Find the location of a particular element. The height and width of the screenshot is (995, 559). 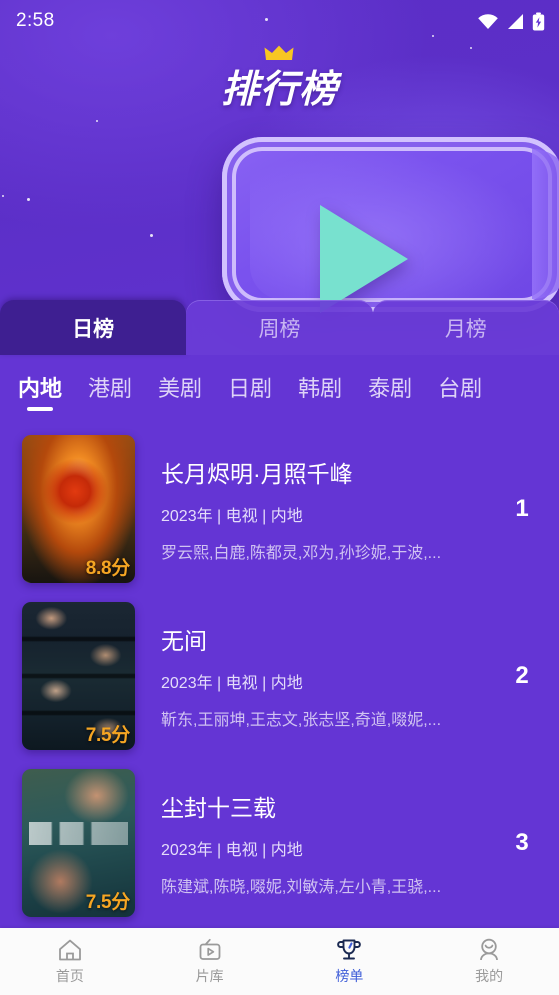

nav-label-home: 首页 is located at coordinates (69, 975).